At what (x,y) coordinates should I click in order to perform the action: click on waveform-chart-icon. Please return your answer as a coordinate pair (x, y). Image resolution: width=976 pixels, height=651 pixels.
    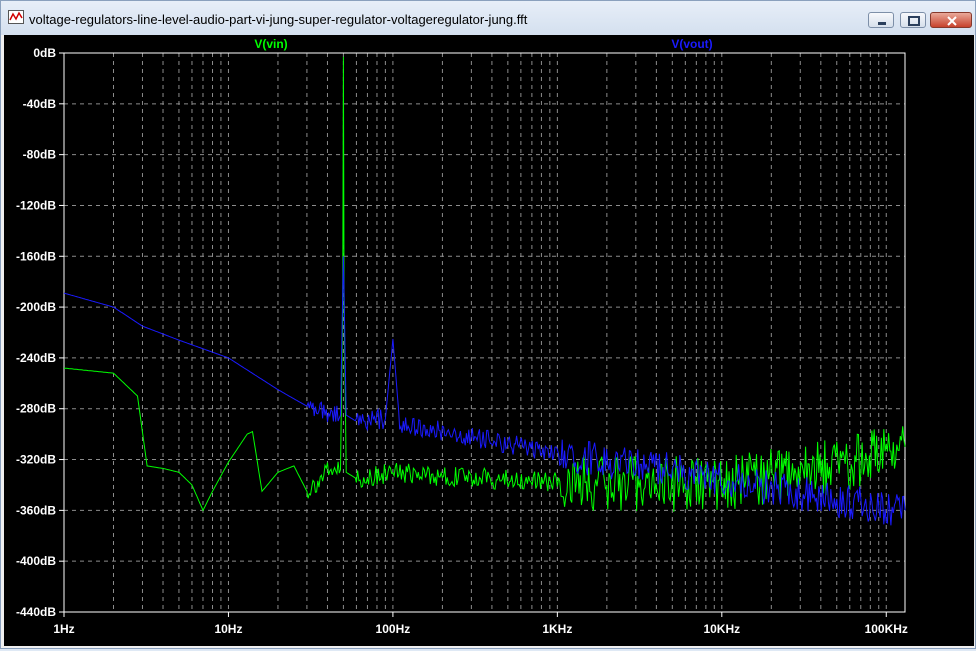
    Looking at the image, I should click on (16, 17).